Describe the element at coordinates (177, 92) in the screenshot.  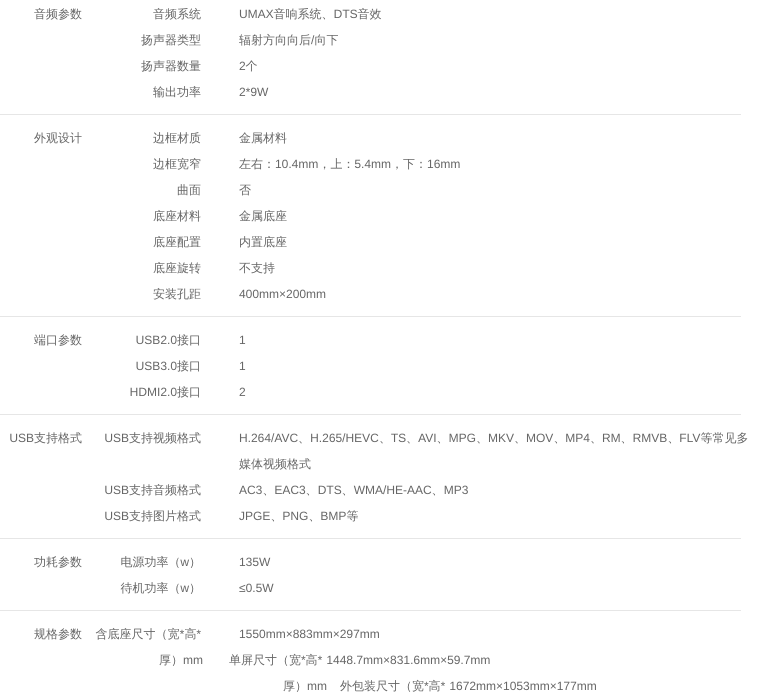
I see `spec-label: 输出功率` at that location.